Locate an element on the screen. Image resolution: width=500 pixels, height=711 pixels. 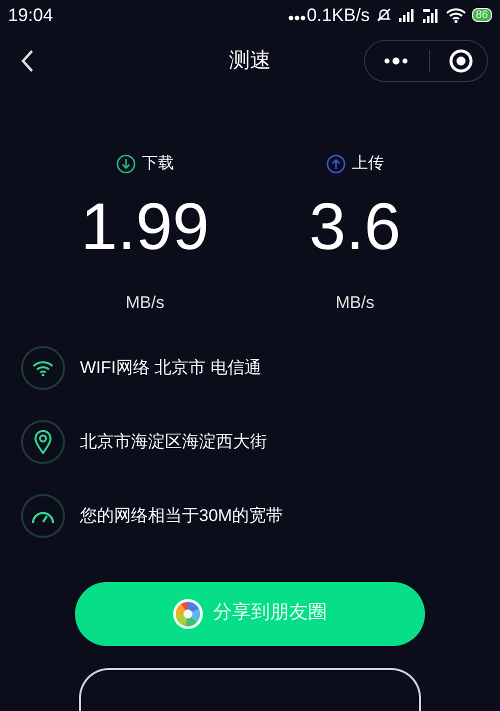
network-speed: 0.1KB/s is located at coordinates (338, 15).